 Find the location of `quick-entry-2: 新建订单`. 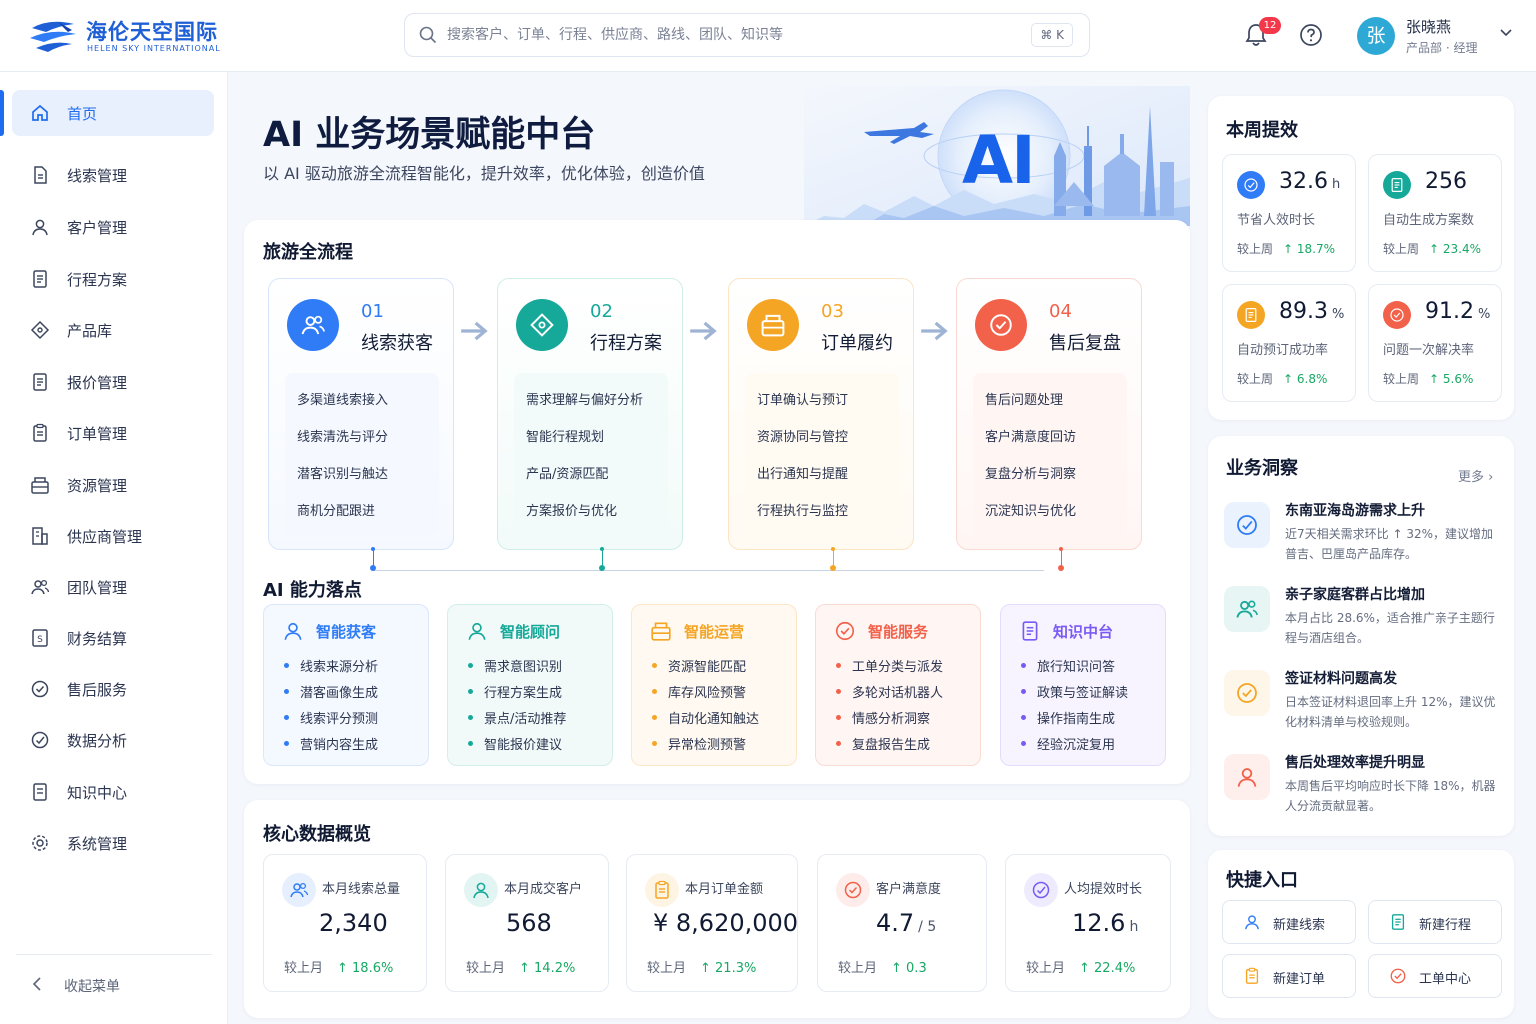

quick-entry-2: 新建订单 is located at coordinates (1289, 976).